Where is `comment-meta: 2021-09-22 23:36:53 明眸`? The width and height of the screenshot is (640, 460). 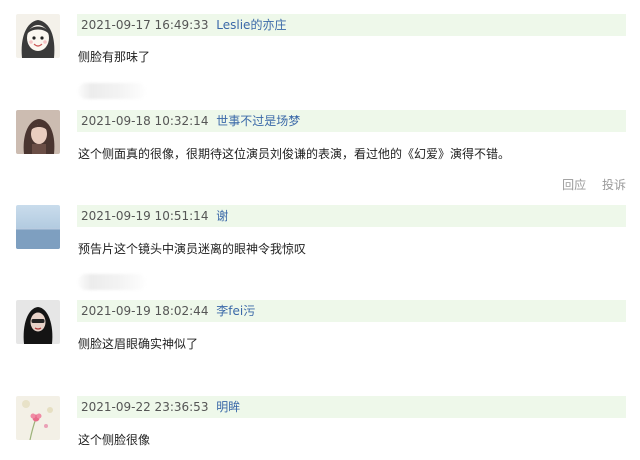 comment-meta: 2021-09-22 23:36:53 明眸 is located at coordinates (351, 407).